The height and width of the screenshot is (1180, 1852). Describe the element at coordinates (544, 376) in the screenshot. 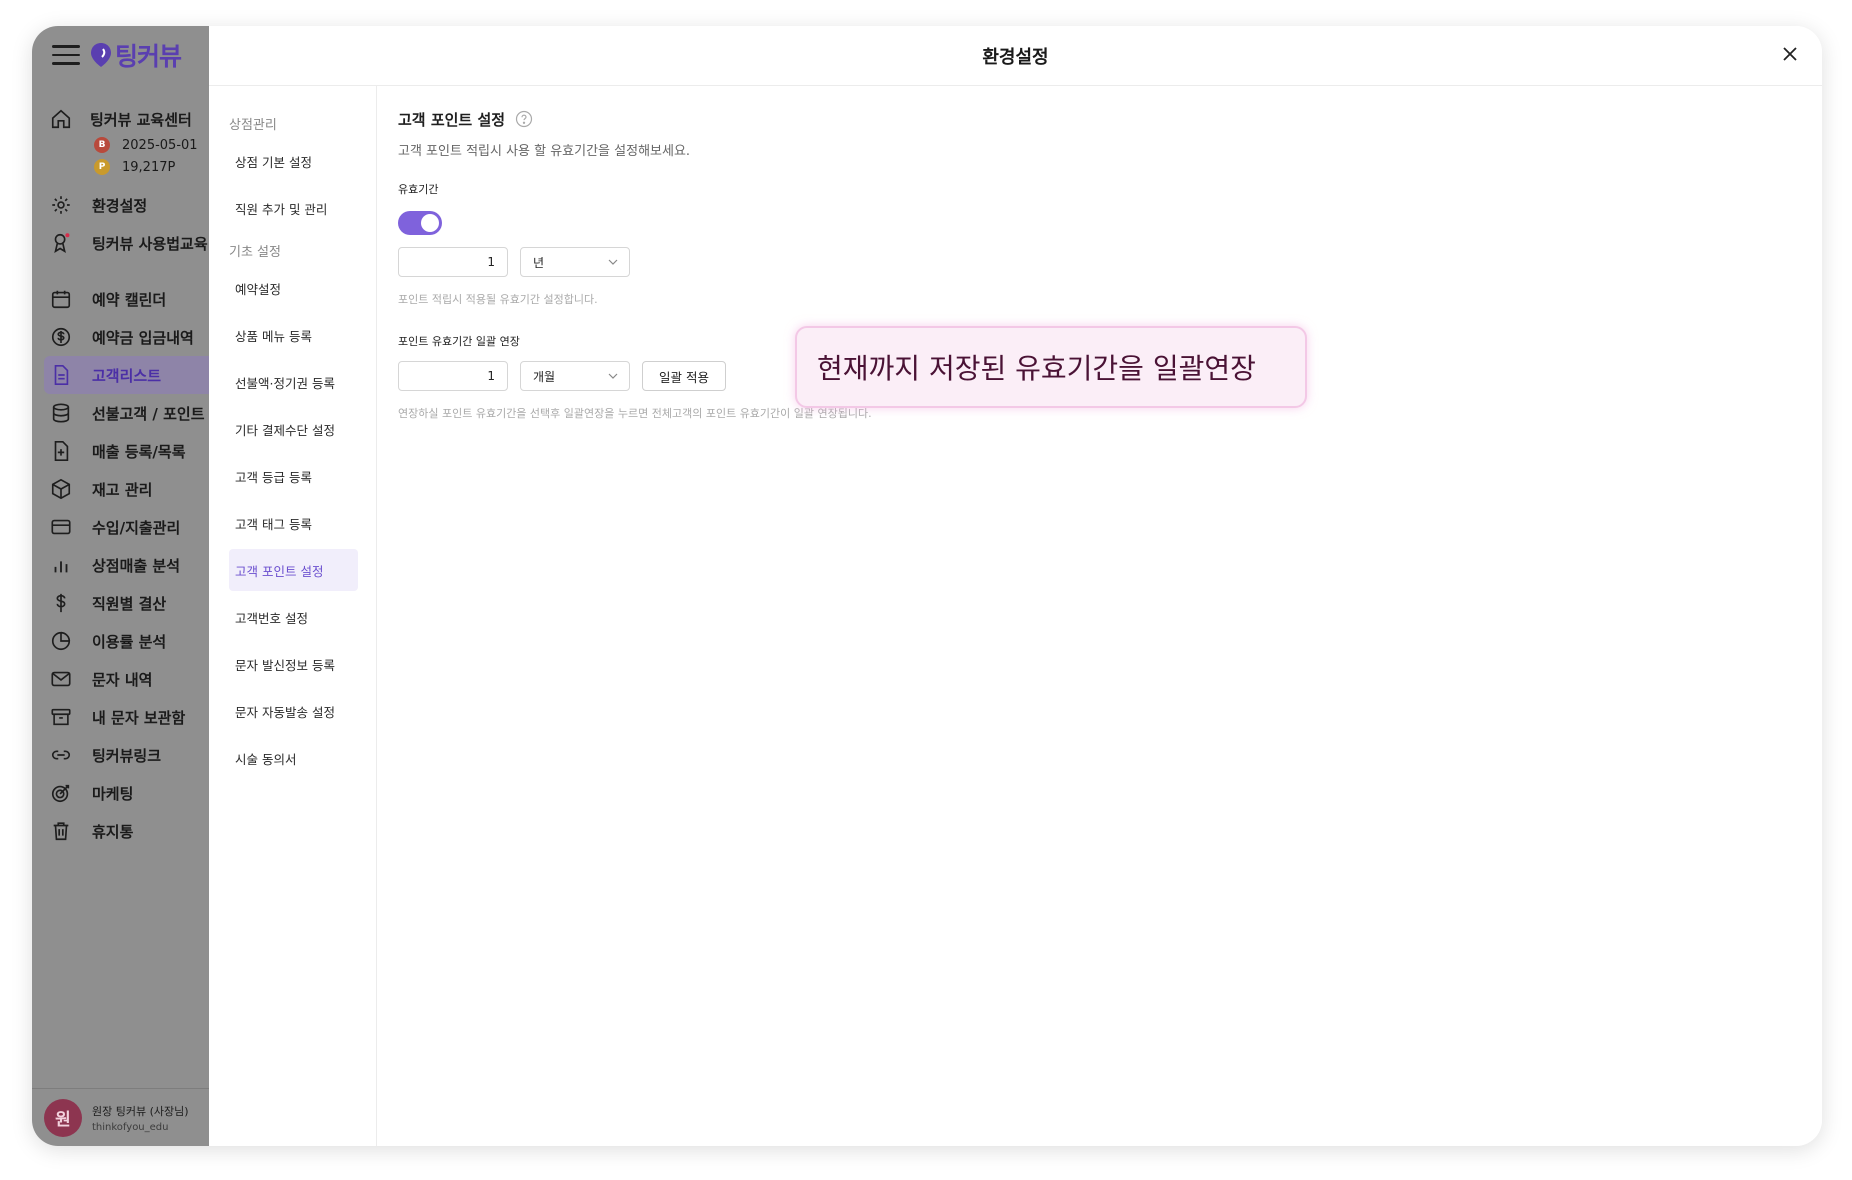

I see `extend-unit-value: 개월` at that location.